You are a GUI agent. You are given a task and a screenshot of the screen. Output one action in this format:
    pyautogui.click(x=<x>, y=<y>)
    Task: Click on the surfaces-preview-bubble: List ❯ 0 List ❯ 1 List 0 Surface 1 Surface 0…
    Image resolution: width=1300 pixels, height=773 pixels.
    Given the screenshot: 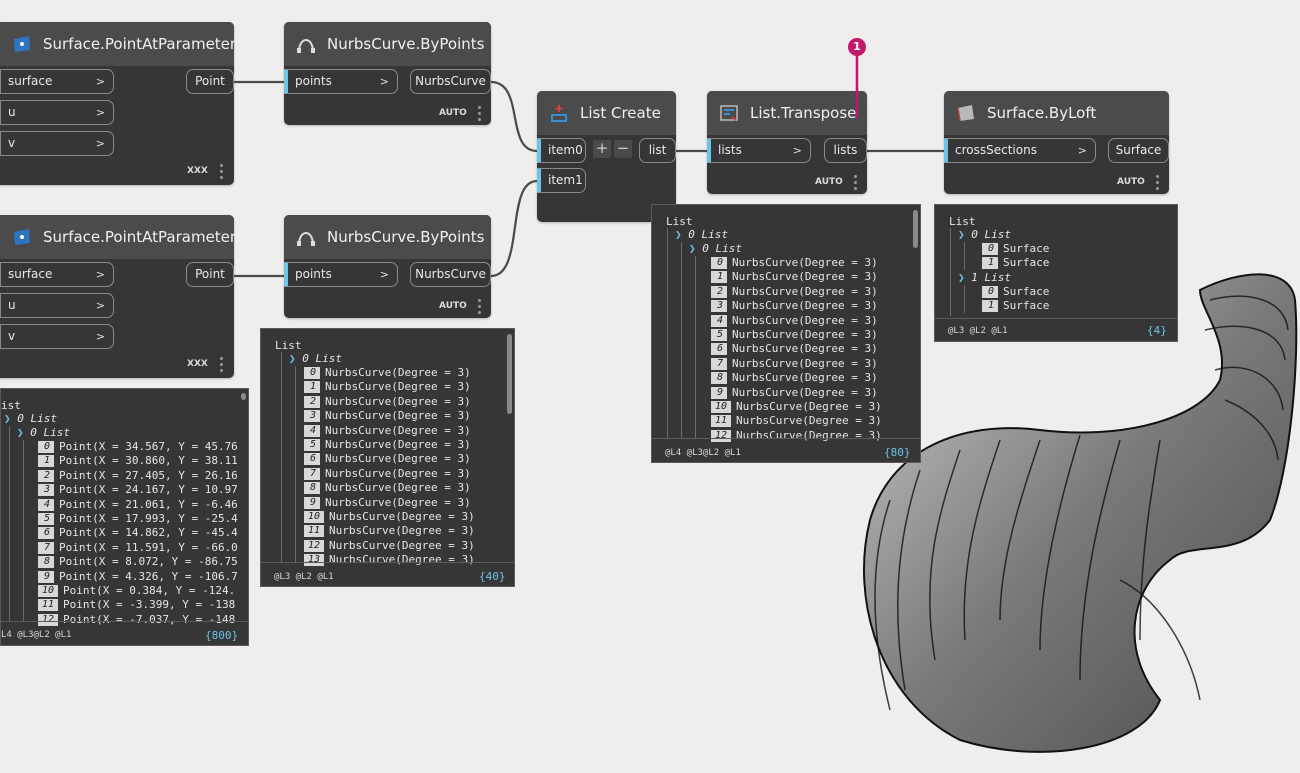 What is the action you would take?
    pyautogui.click(x=1056, y=273)
    